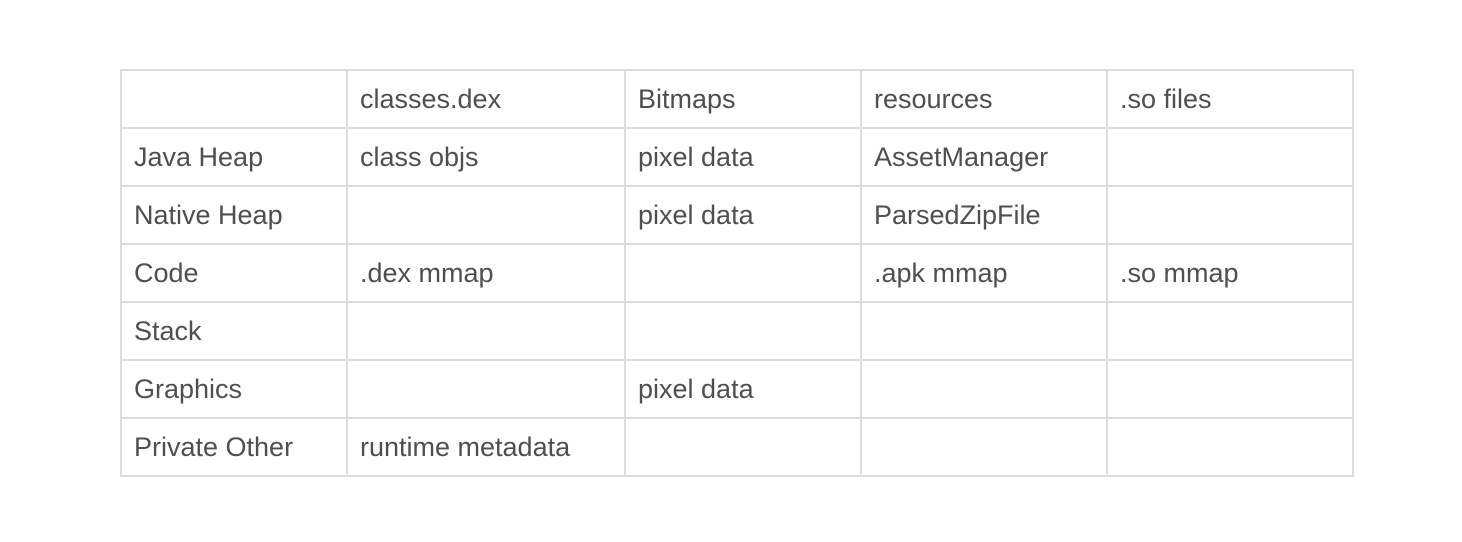  What do you see at coordinates (984, 273) in the screenshot?
I see `table-cell: .apk mmap` at bounding box center [984, 273].